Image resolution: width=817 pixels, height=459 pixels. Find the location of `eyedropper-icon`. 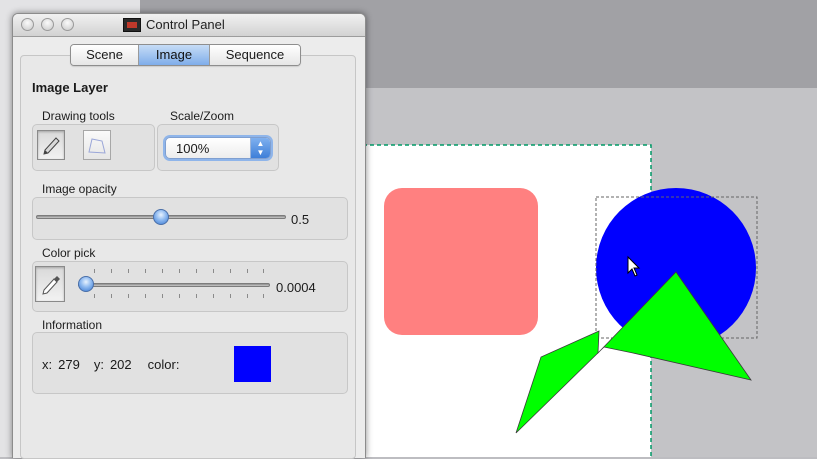

eyedropper-icon is located at coordinates (51, 285).